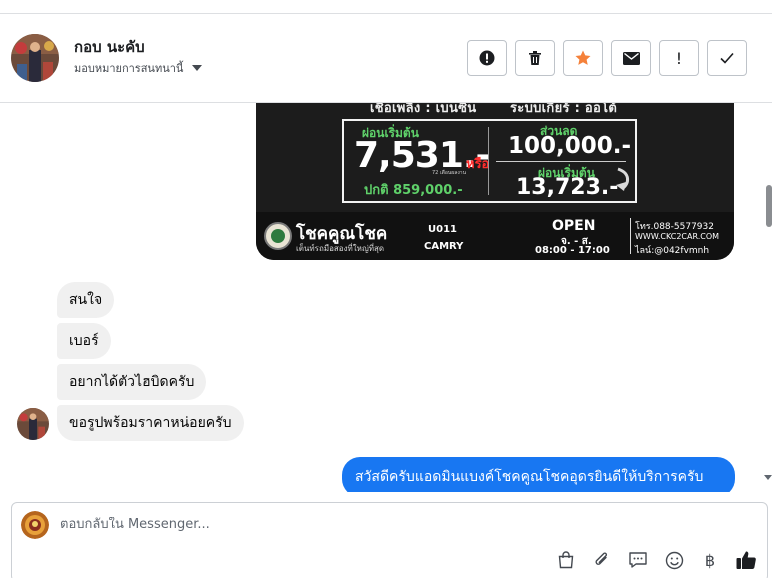 Image resolution: width=772 pixels, height=578 pixels. I want to click on mark-button: !, so click(679, 58).